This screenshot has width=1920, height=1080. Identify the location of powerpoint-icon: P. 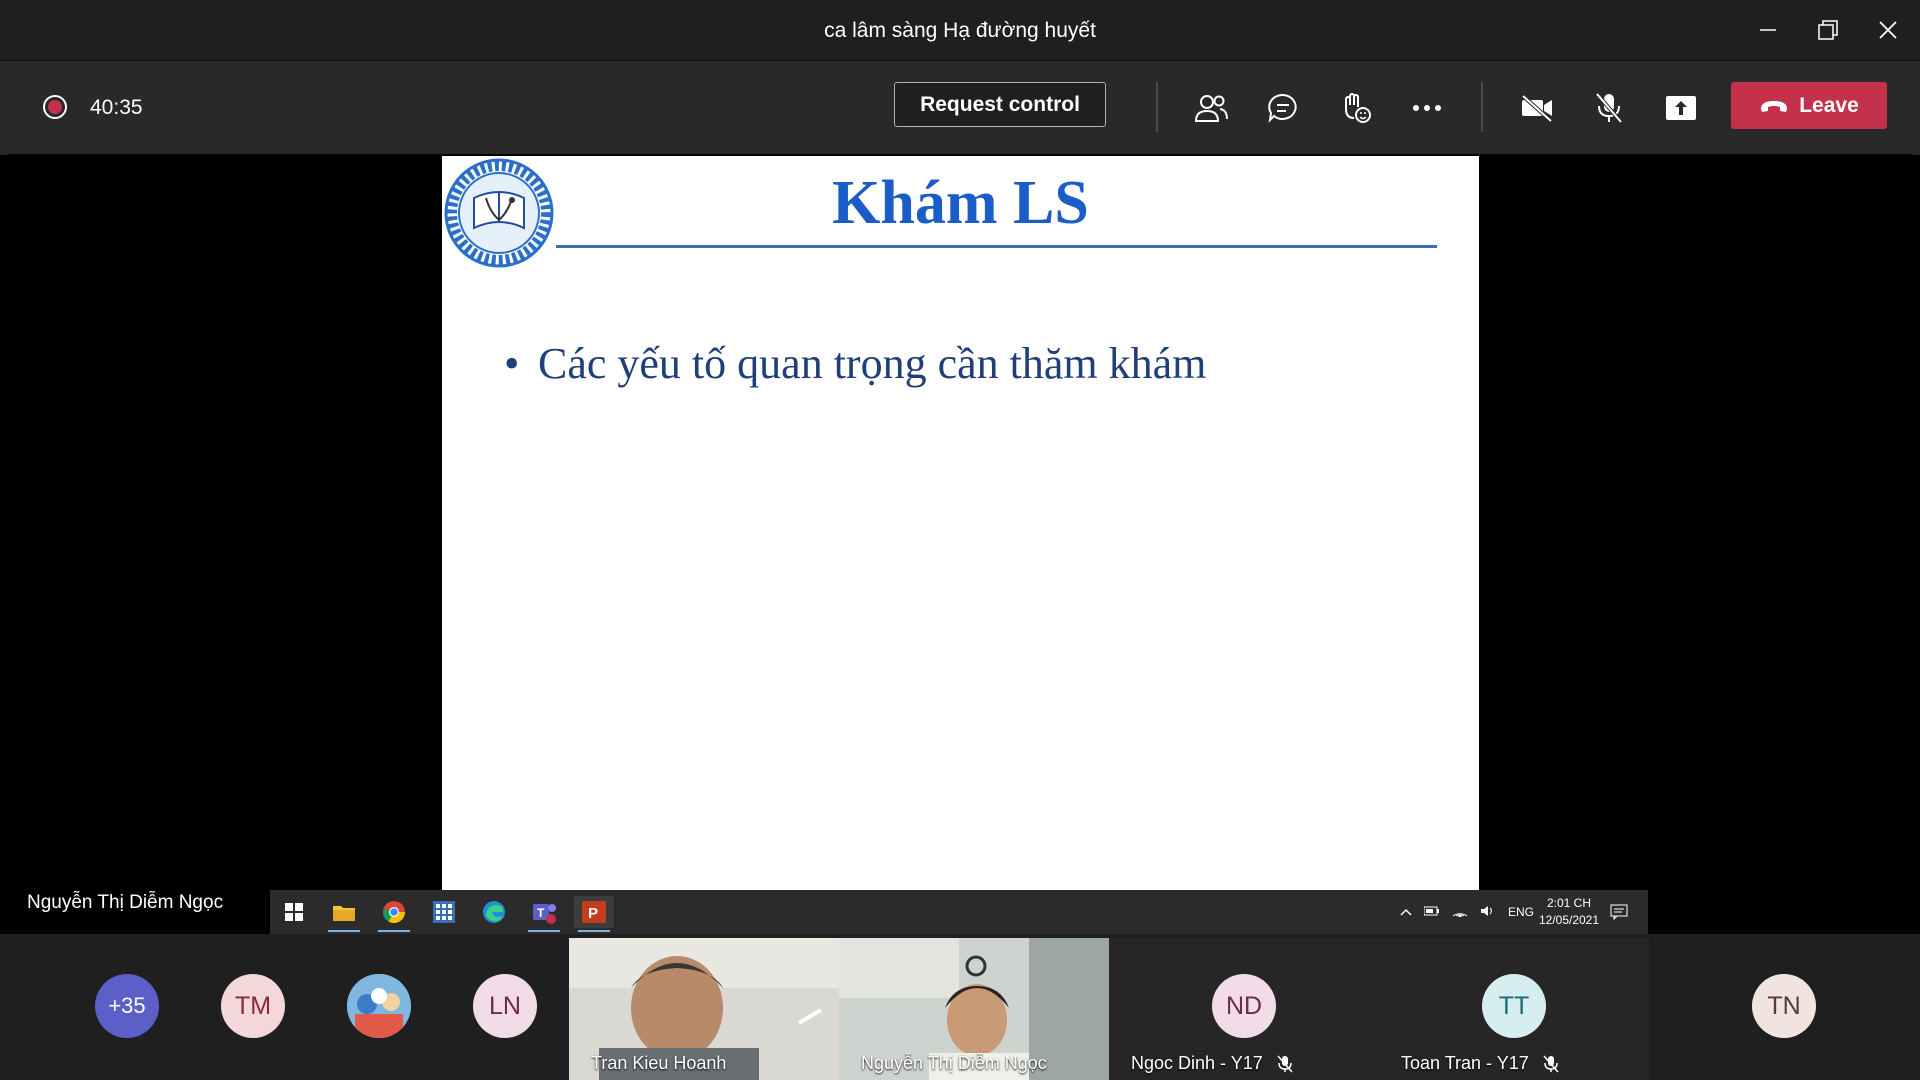
(594, 914).